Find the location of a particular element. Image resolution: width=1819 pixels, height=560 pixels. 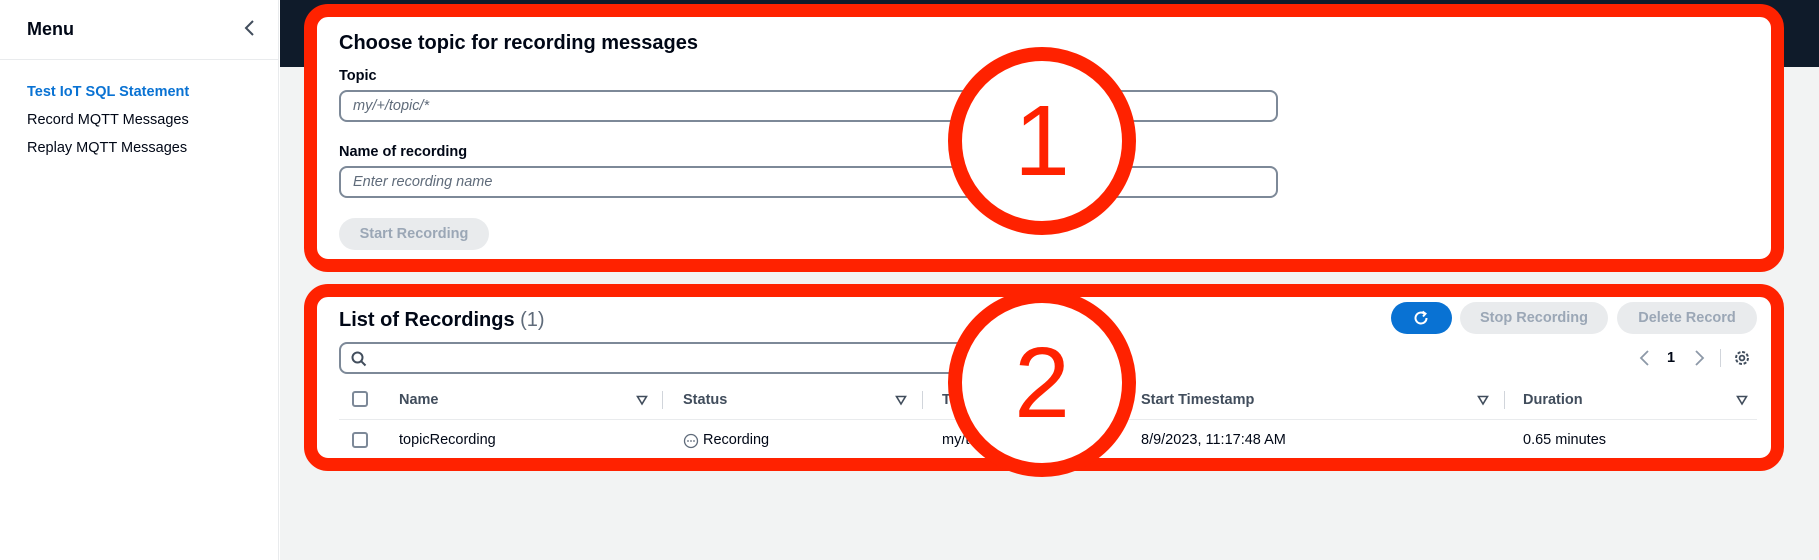

recordings-title-text: List of Recordings is located at coordinates (427, 320).